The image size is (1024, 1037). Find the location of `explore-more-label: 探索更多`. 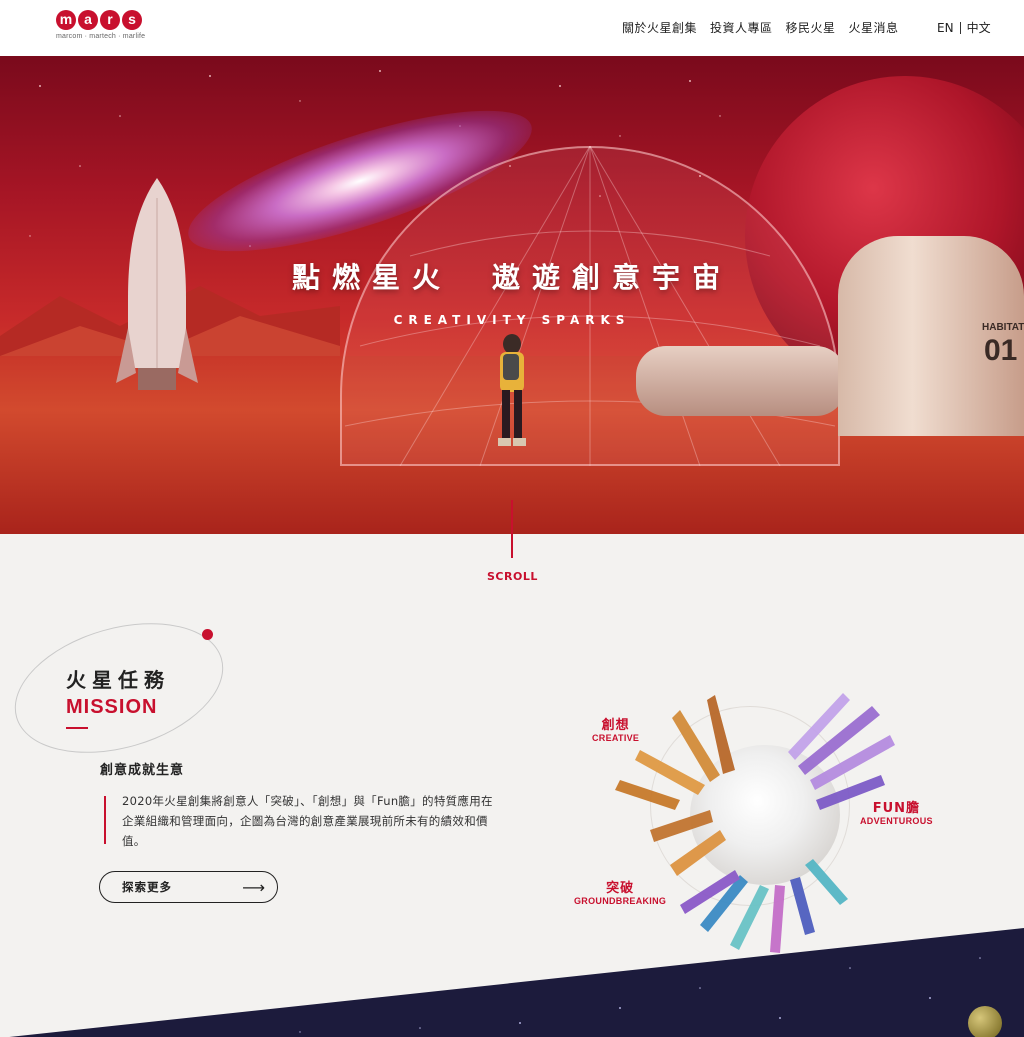

explore-more-label: 探索更多 is located at coordinates (147, 887).